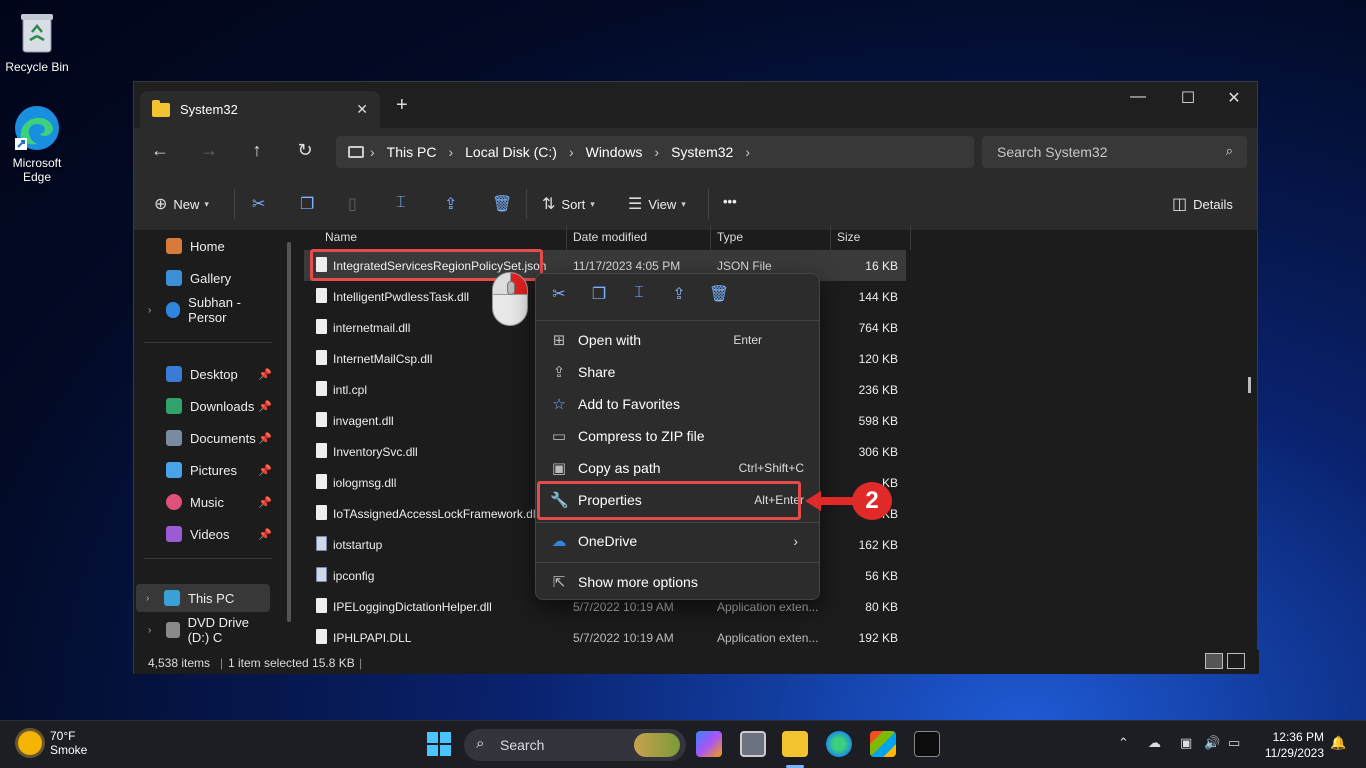  I want to click on arrow-left-icon, so click(831, 501).